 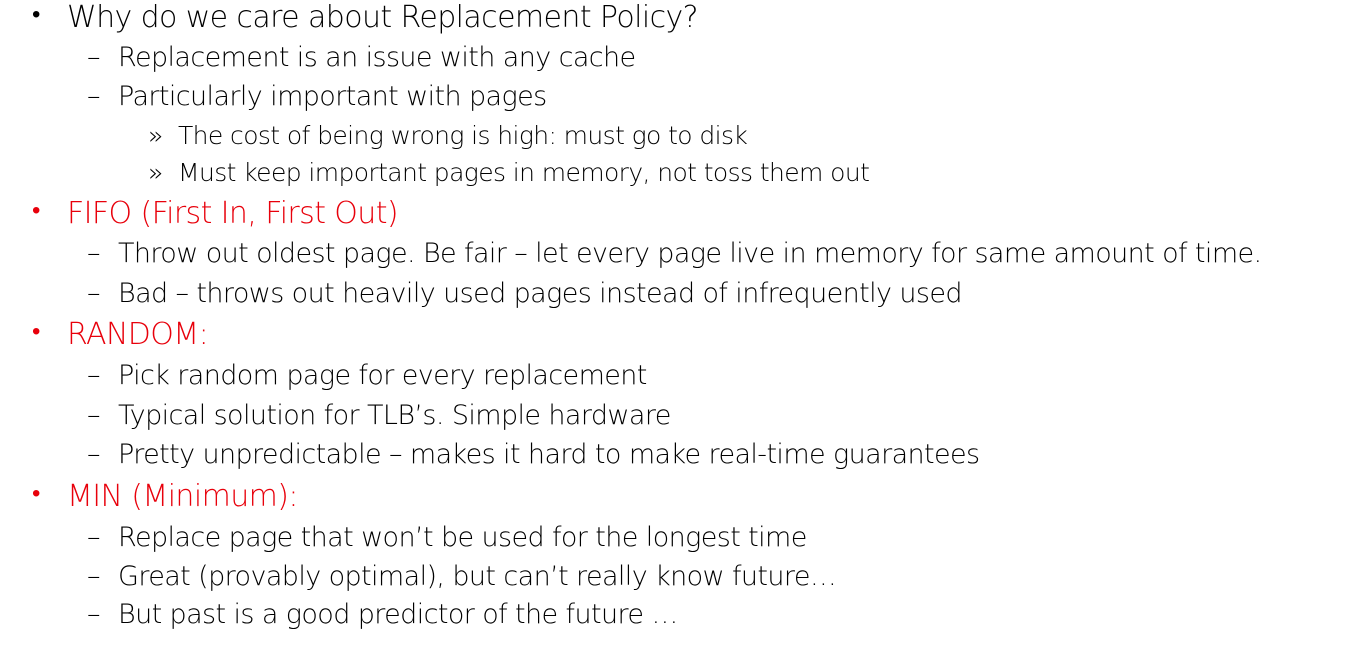 I want to click on list-item: – Replacement is an issue with any cache, so click(x=361, y=57).